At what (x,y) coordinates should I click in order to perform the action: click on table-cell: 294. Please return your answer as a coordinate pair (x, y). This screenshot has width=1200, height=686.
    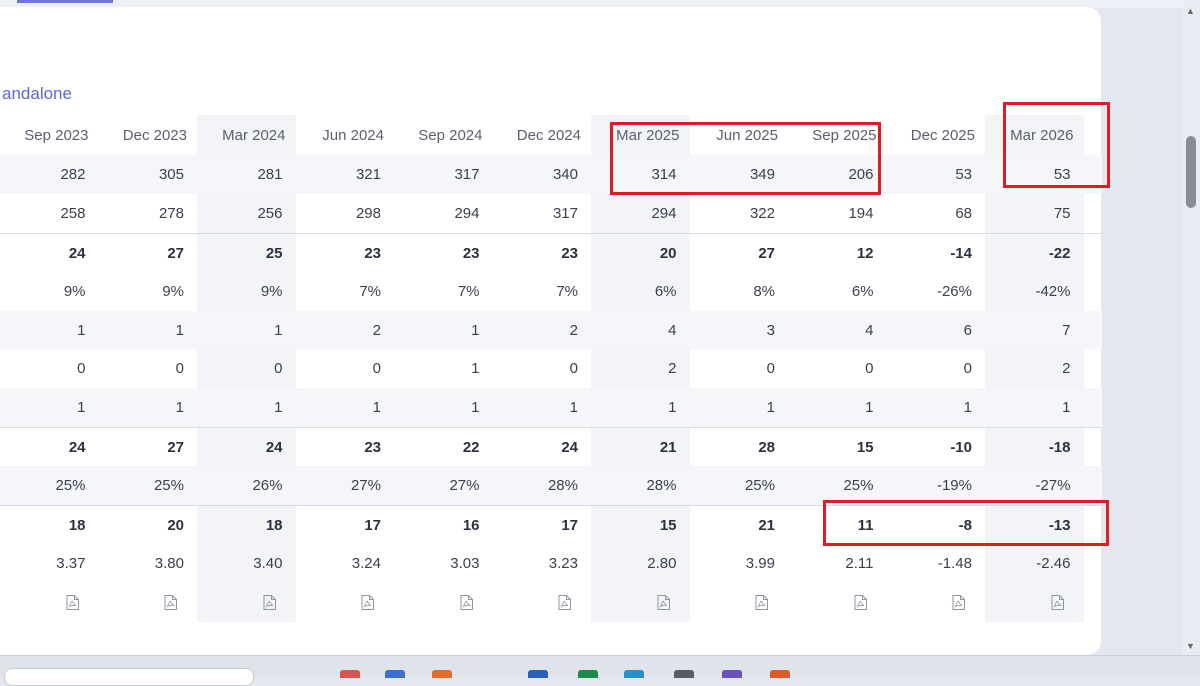
    Looking at the image, I should click on (664, 213).